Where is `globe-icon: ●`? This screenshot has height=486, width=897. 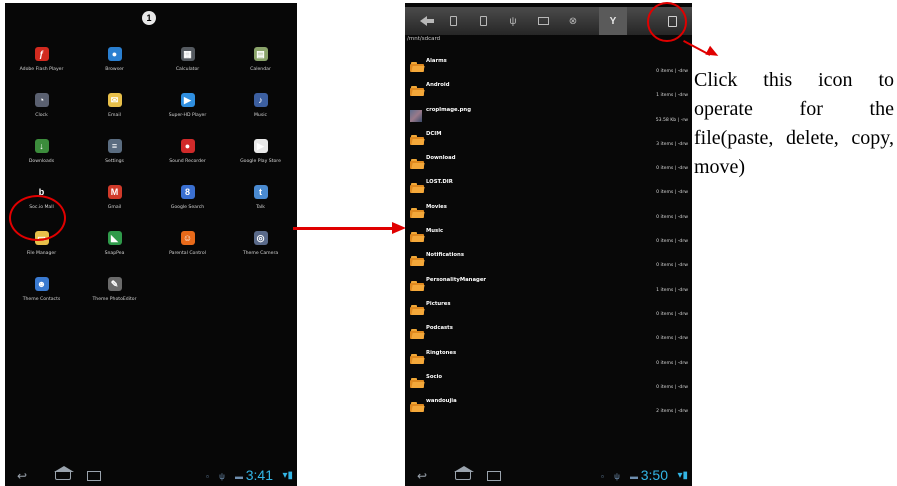
globe-icon: ● is located at coordinates (114, 54).